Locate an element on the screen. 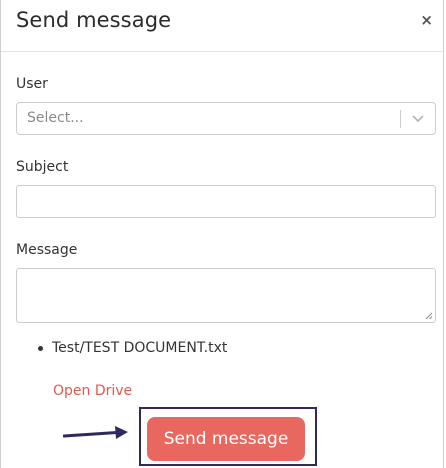  attachment-list: Test/TEST DOCUMENT.txt is located at coordinates (132, 348).